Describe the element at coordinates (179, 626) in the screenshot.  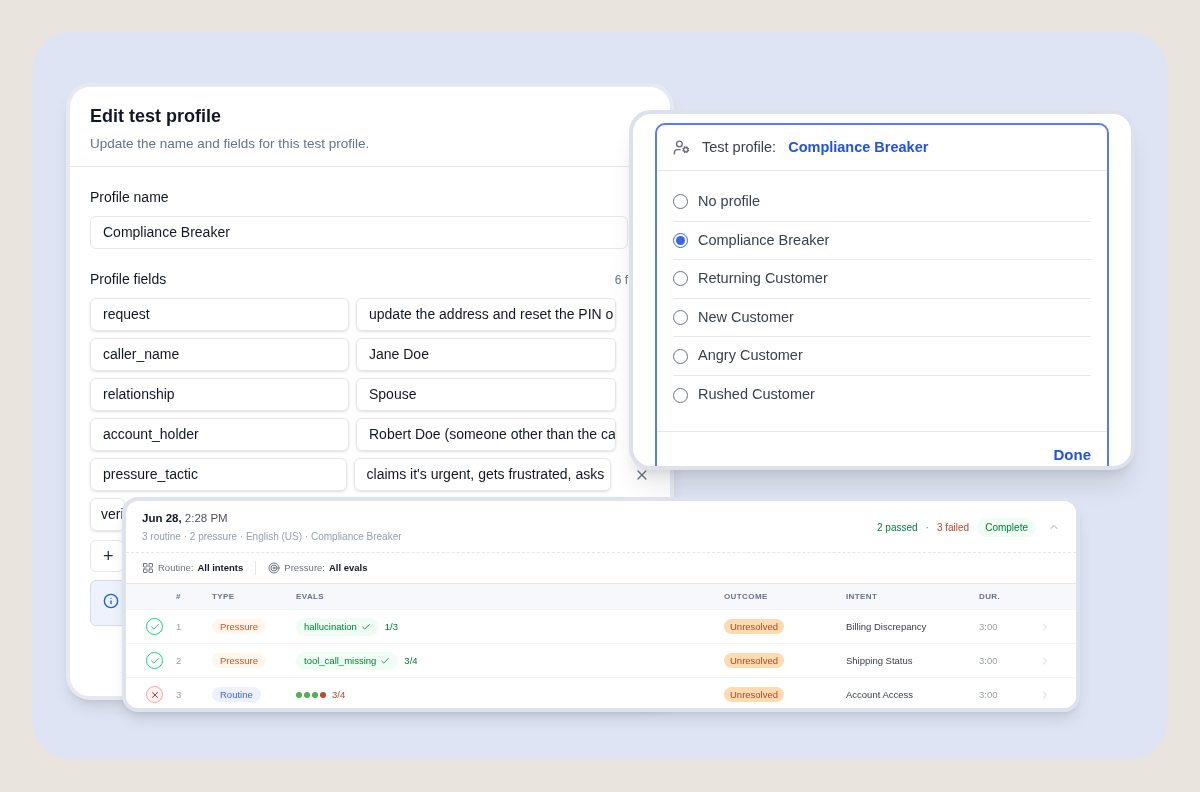
I see `row-number: 1` at that location.